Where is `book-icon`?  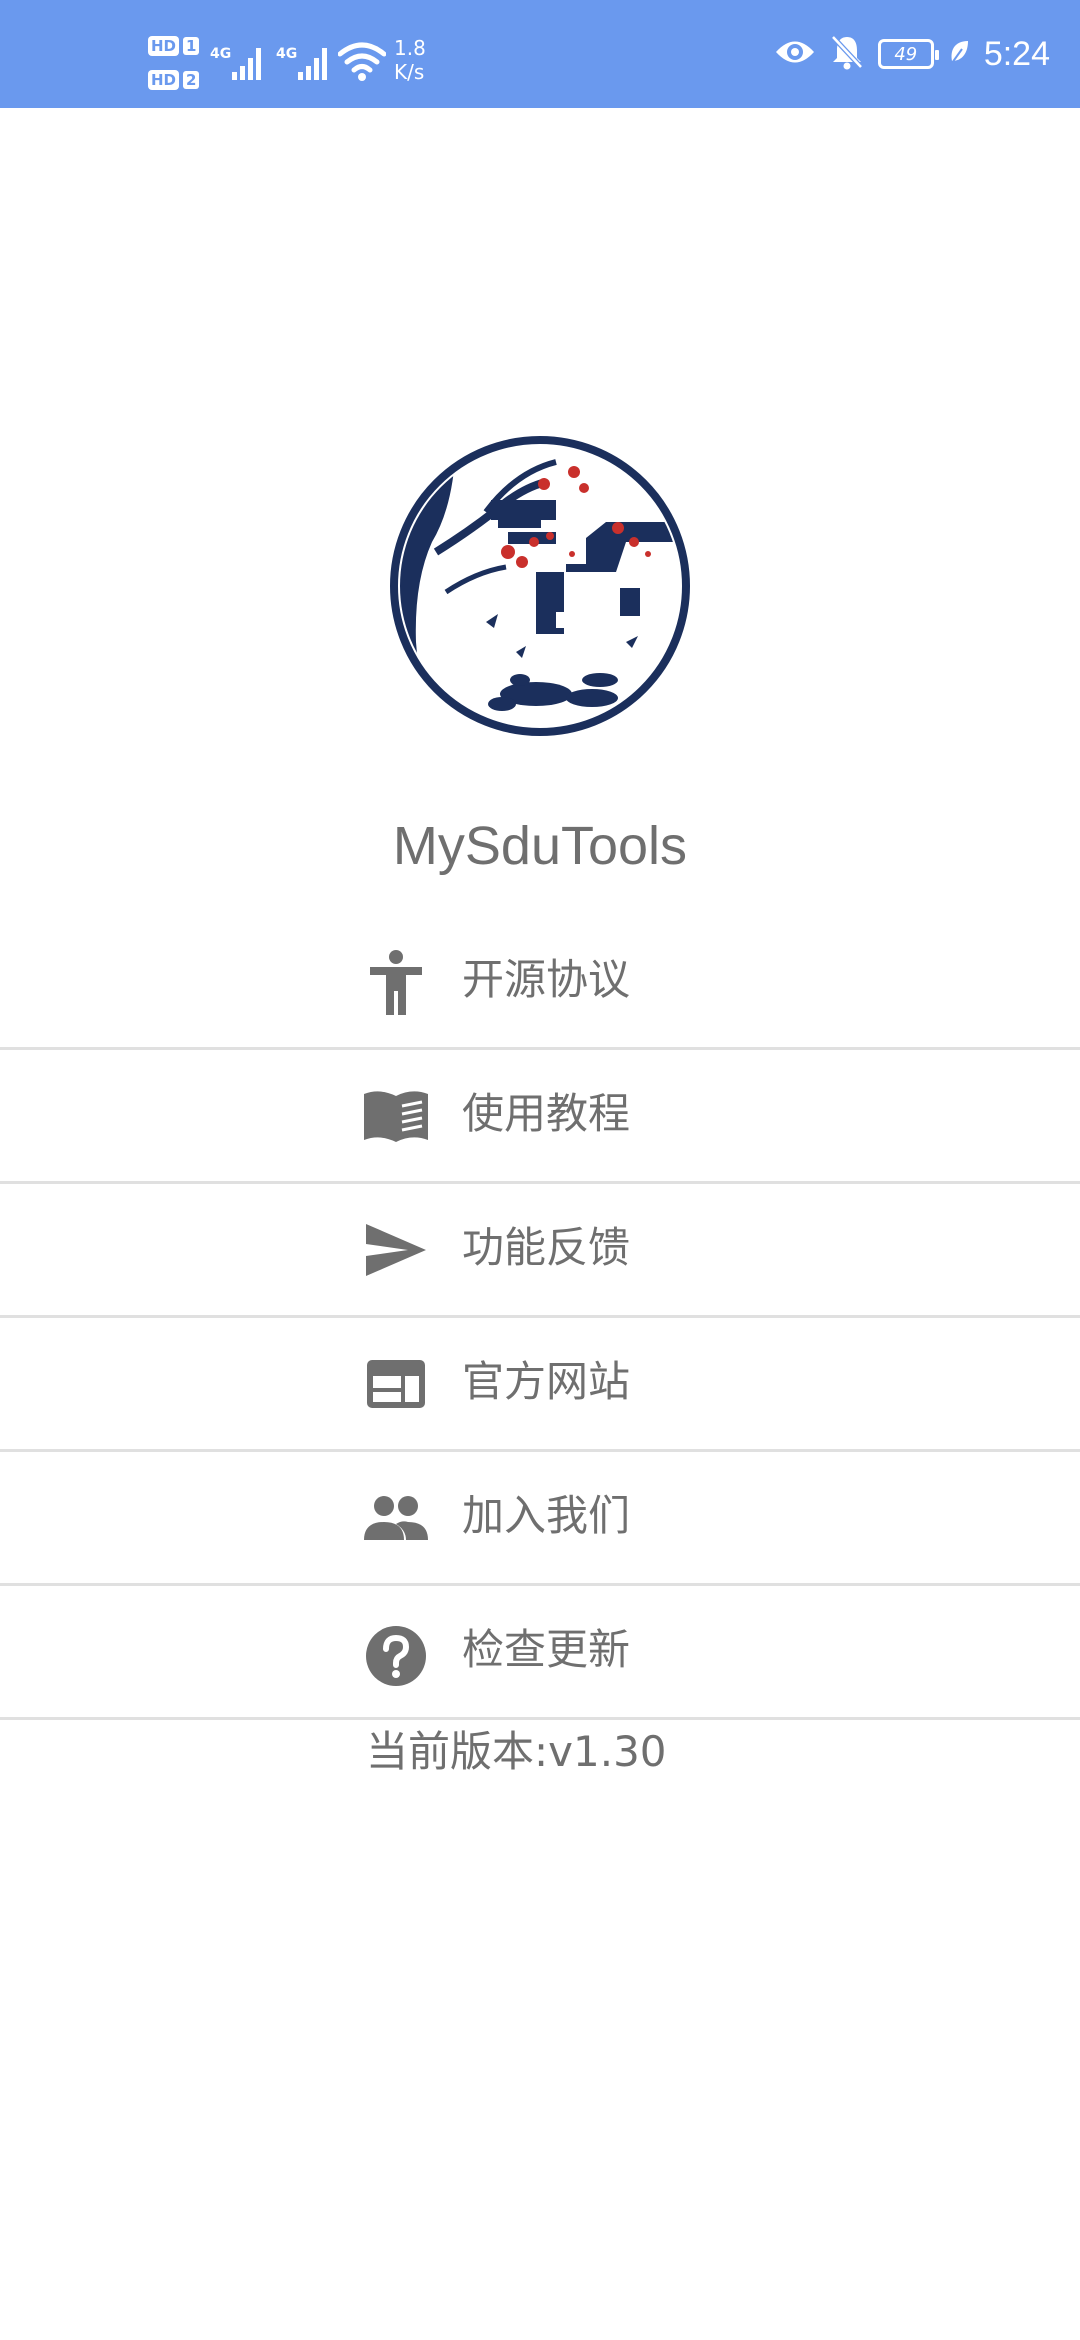 book-icon is located at coordinates (396, 1116).